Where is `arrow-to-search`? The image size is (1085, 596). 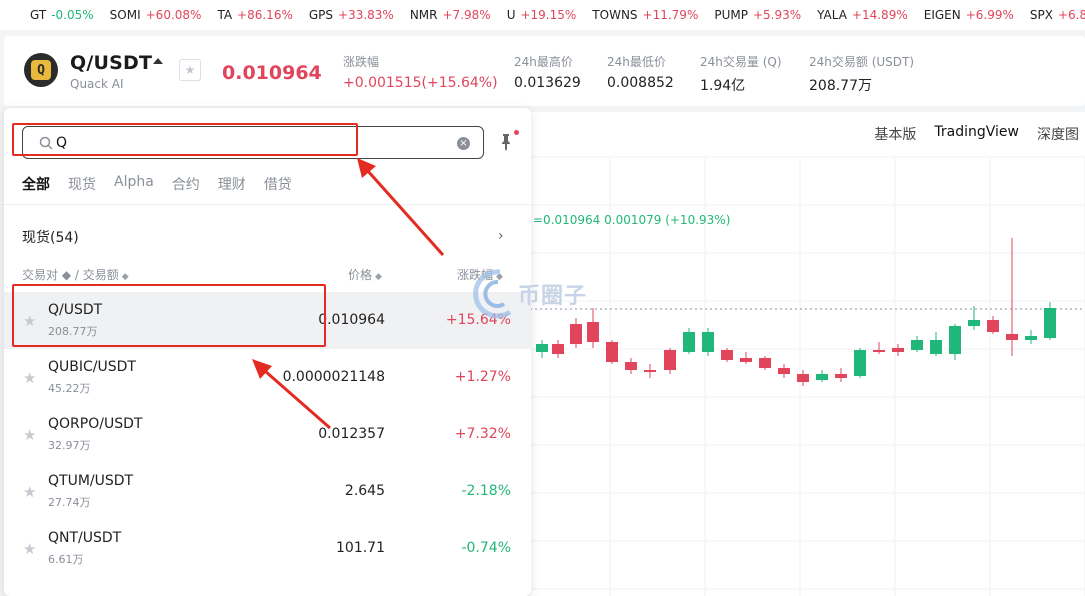 arrow-to-search is located at coordinates (405, 212).